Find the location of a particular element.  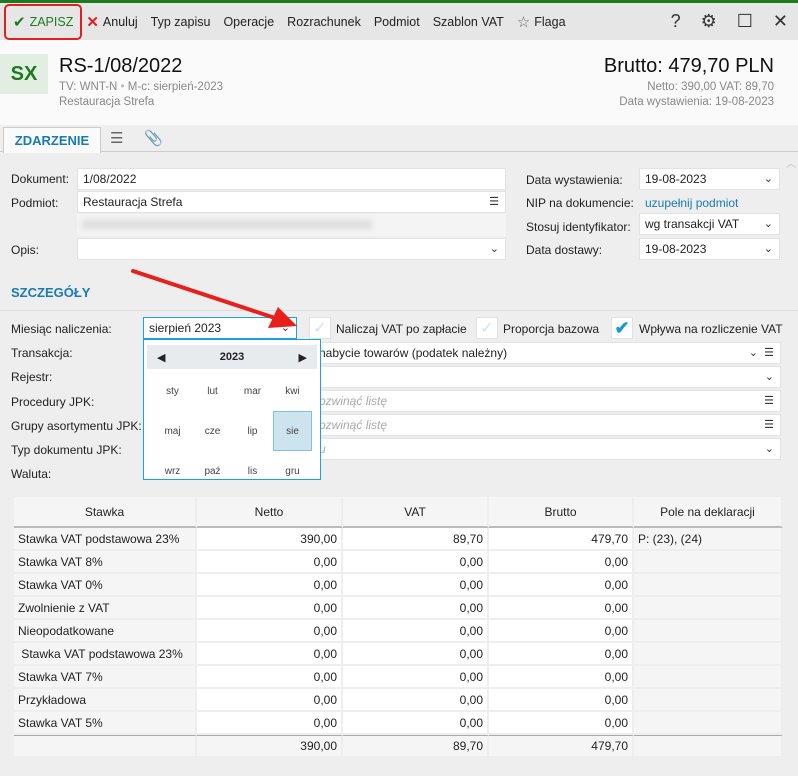

list-icon: ⌄ ☰ is located at coordinates (761, 352).